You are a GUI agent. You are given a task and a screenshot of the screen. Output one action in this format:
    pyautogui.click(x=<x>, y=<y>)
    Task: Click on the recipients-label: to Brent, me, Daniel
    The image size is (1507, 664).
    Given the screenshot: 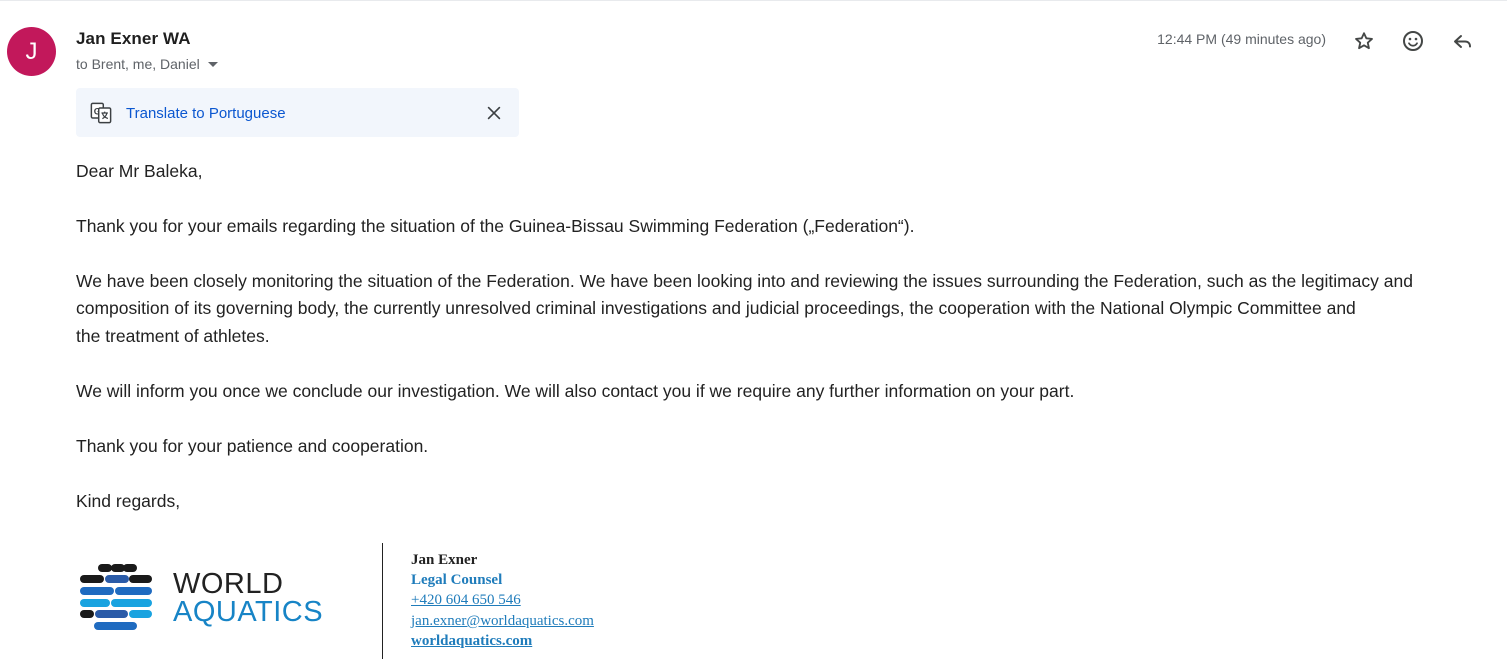 What is the action you would take?
    pyautogui.click(x=138, y=64)
    